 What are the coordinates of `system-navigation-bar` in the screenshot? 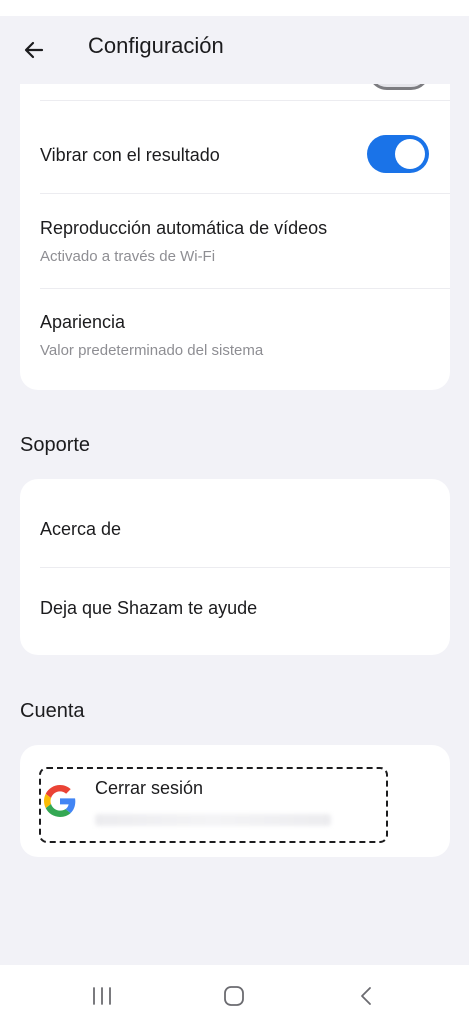 It's located at (234, 995).